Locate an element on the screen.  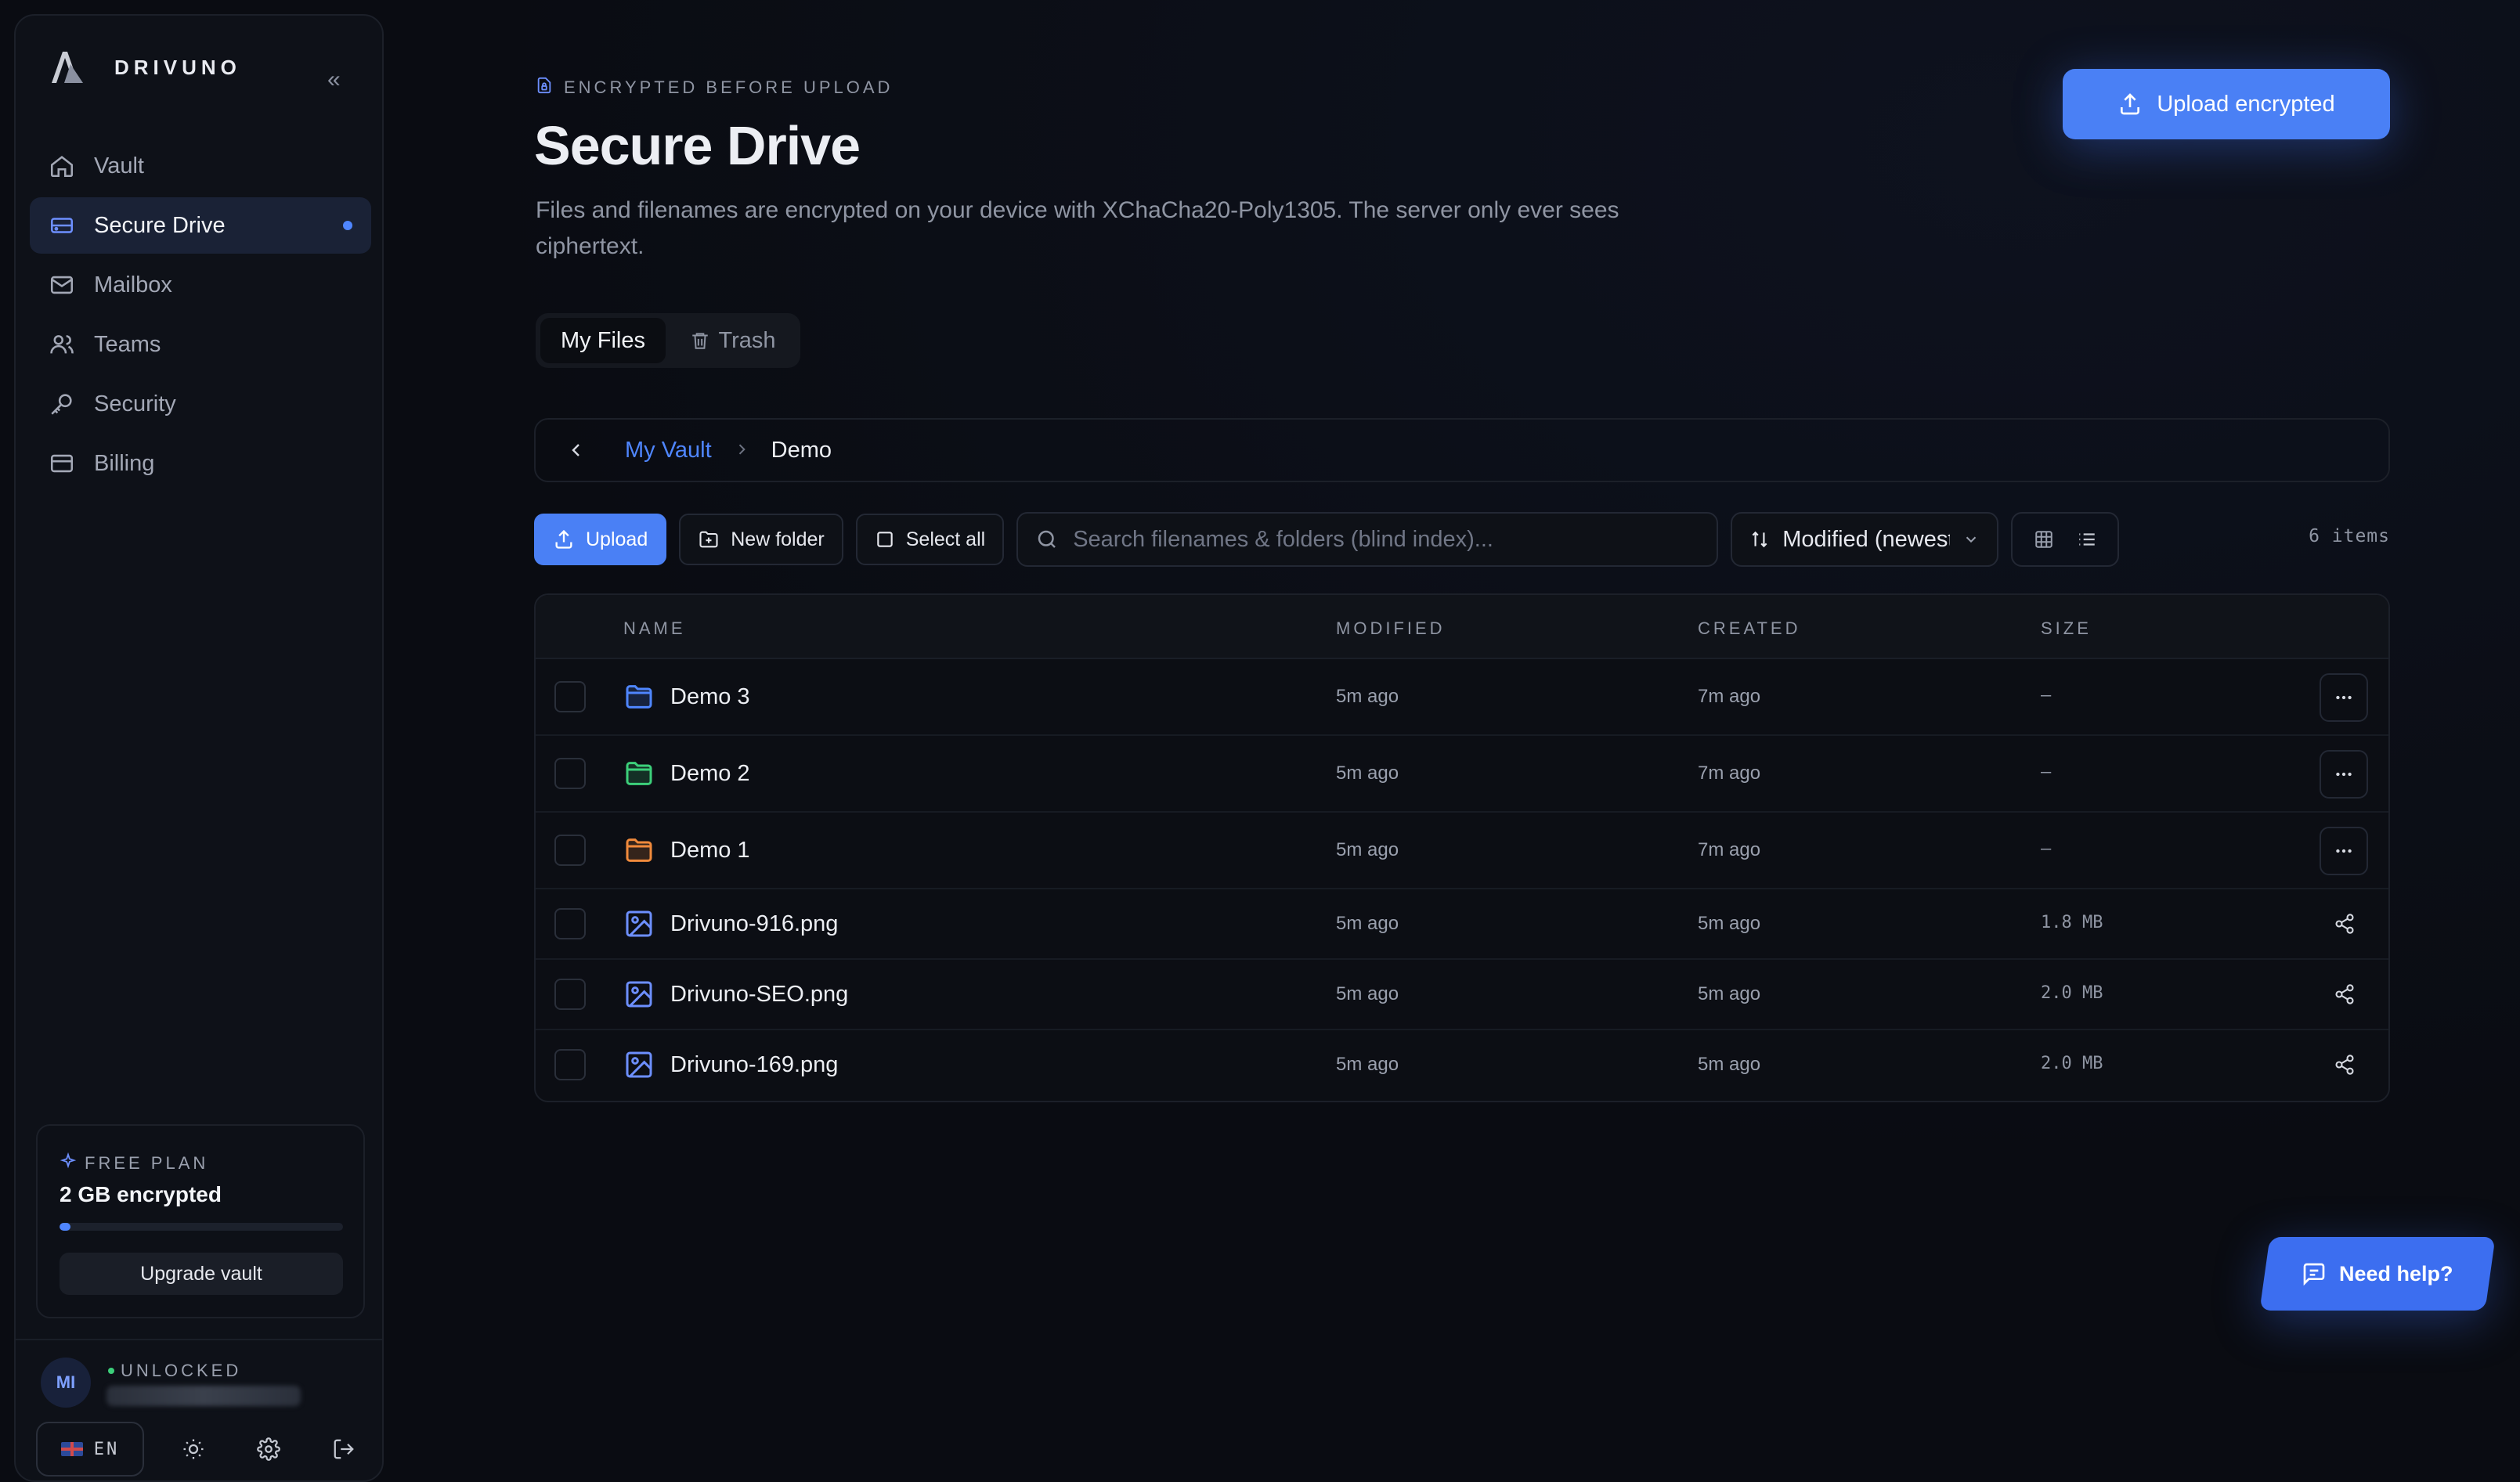
settings-gear-icon is located at coordinates (269, 1449).